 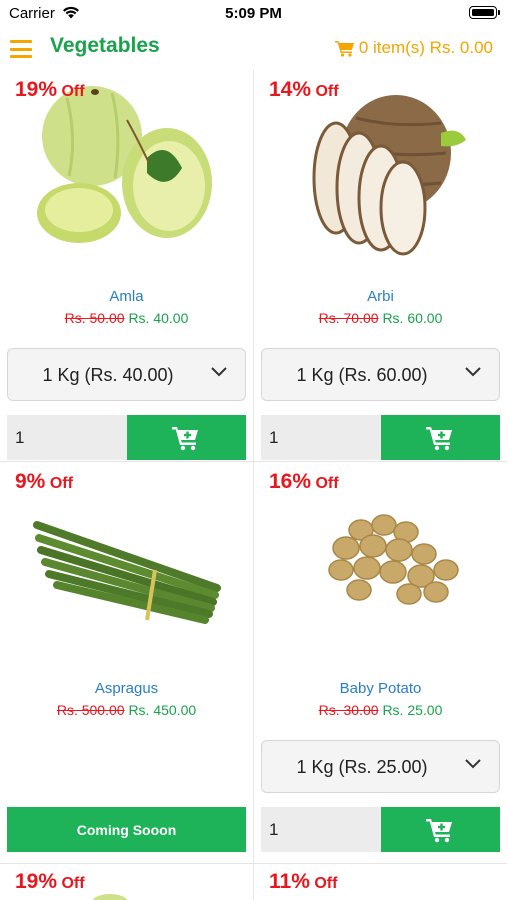 I want to click on product-image-baby-potato, so click(x=393, y=559).